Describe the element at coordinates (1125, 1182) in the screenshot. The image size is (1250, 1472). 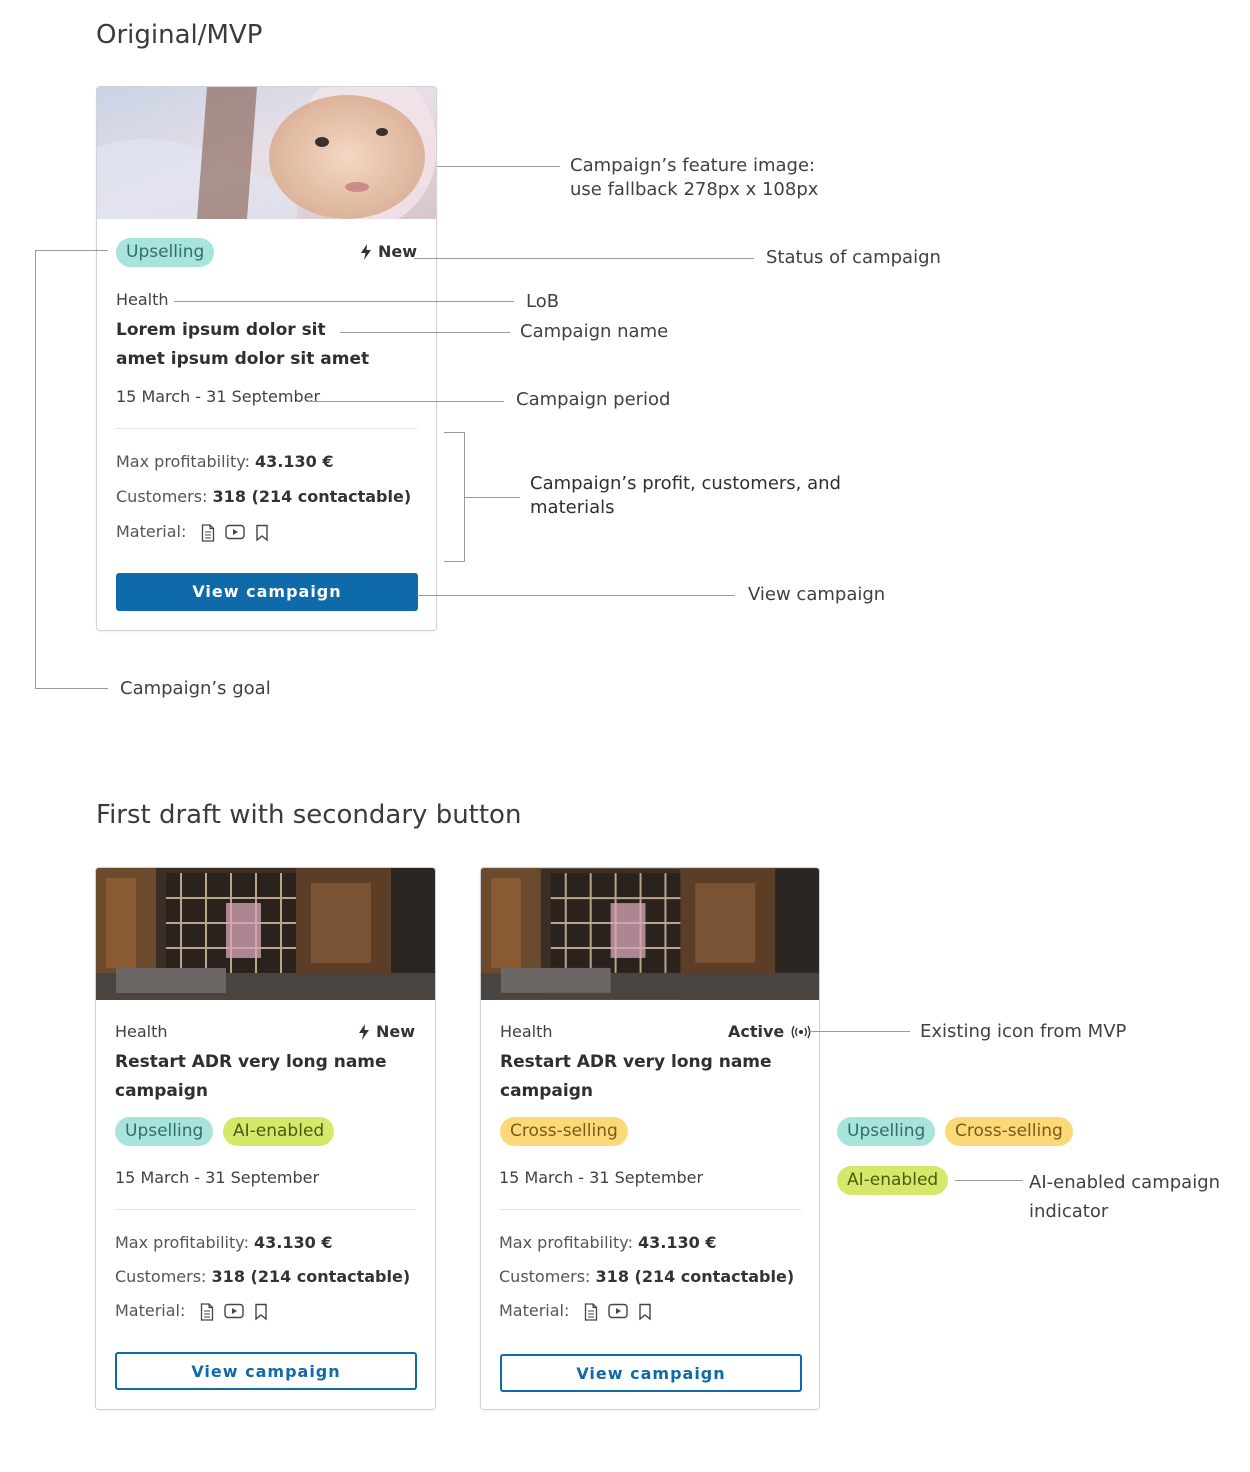
I see `annotation-text: AI-enabled campaign` at that location.